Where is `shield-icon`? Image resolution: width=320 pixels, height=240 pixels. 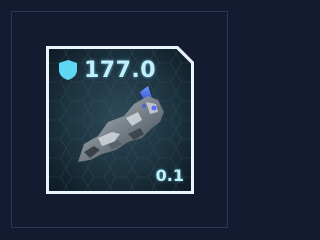
shield-icon is located at coordinates (68, 70).